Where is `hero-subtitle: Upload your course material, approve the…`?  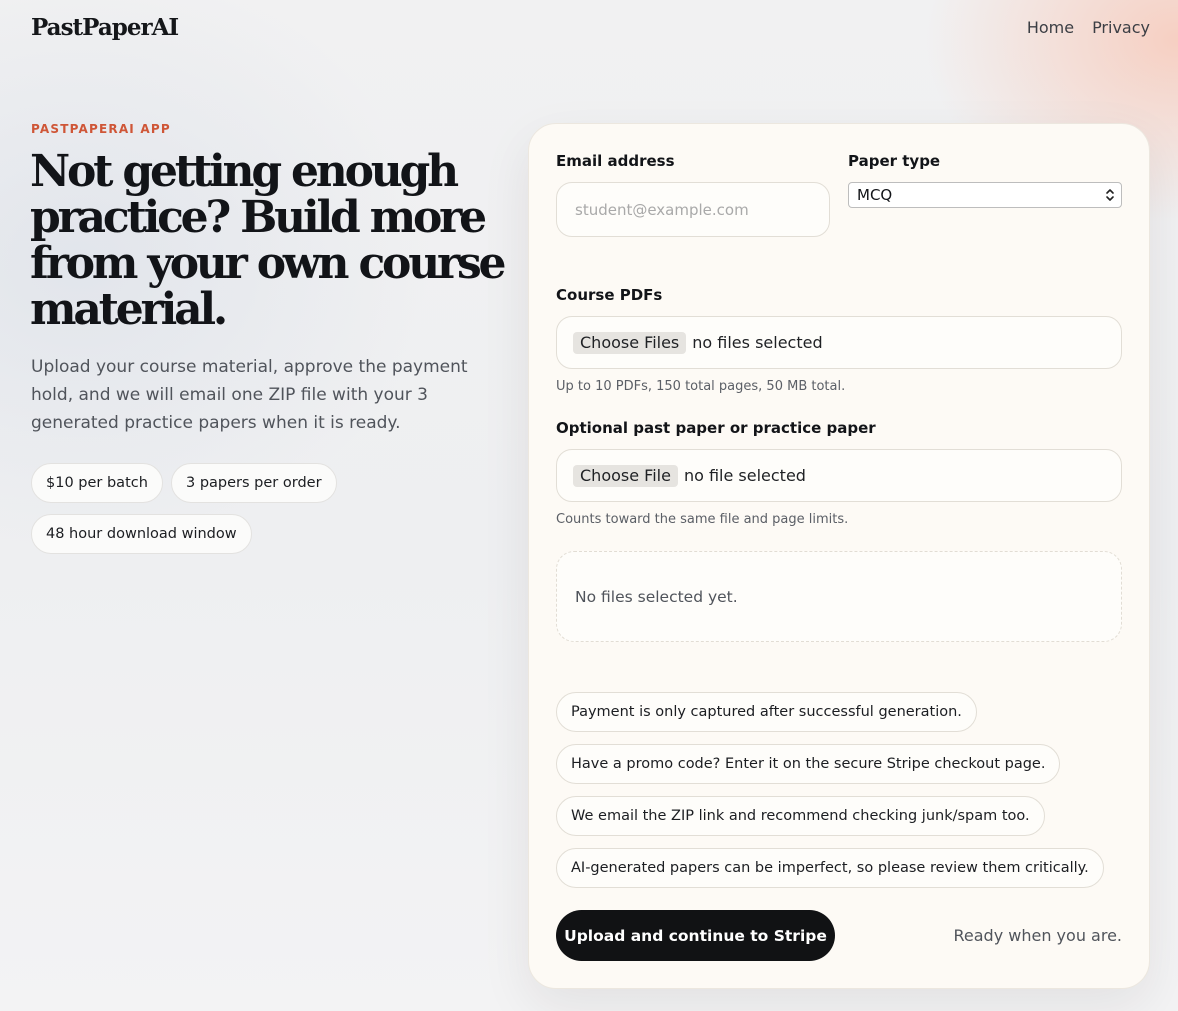
hero-subtitle: Upload your course material, approve the… is located at coordinates (249, 395).